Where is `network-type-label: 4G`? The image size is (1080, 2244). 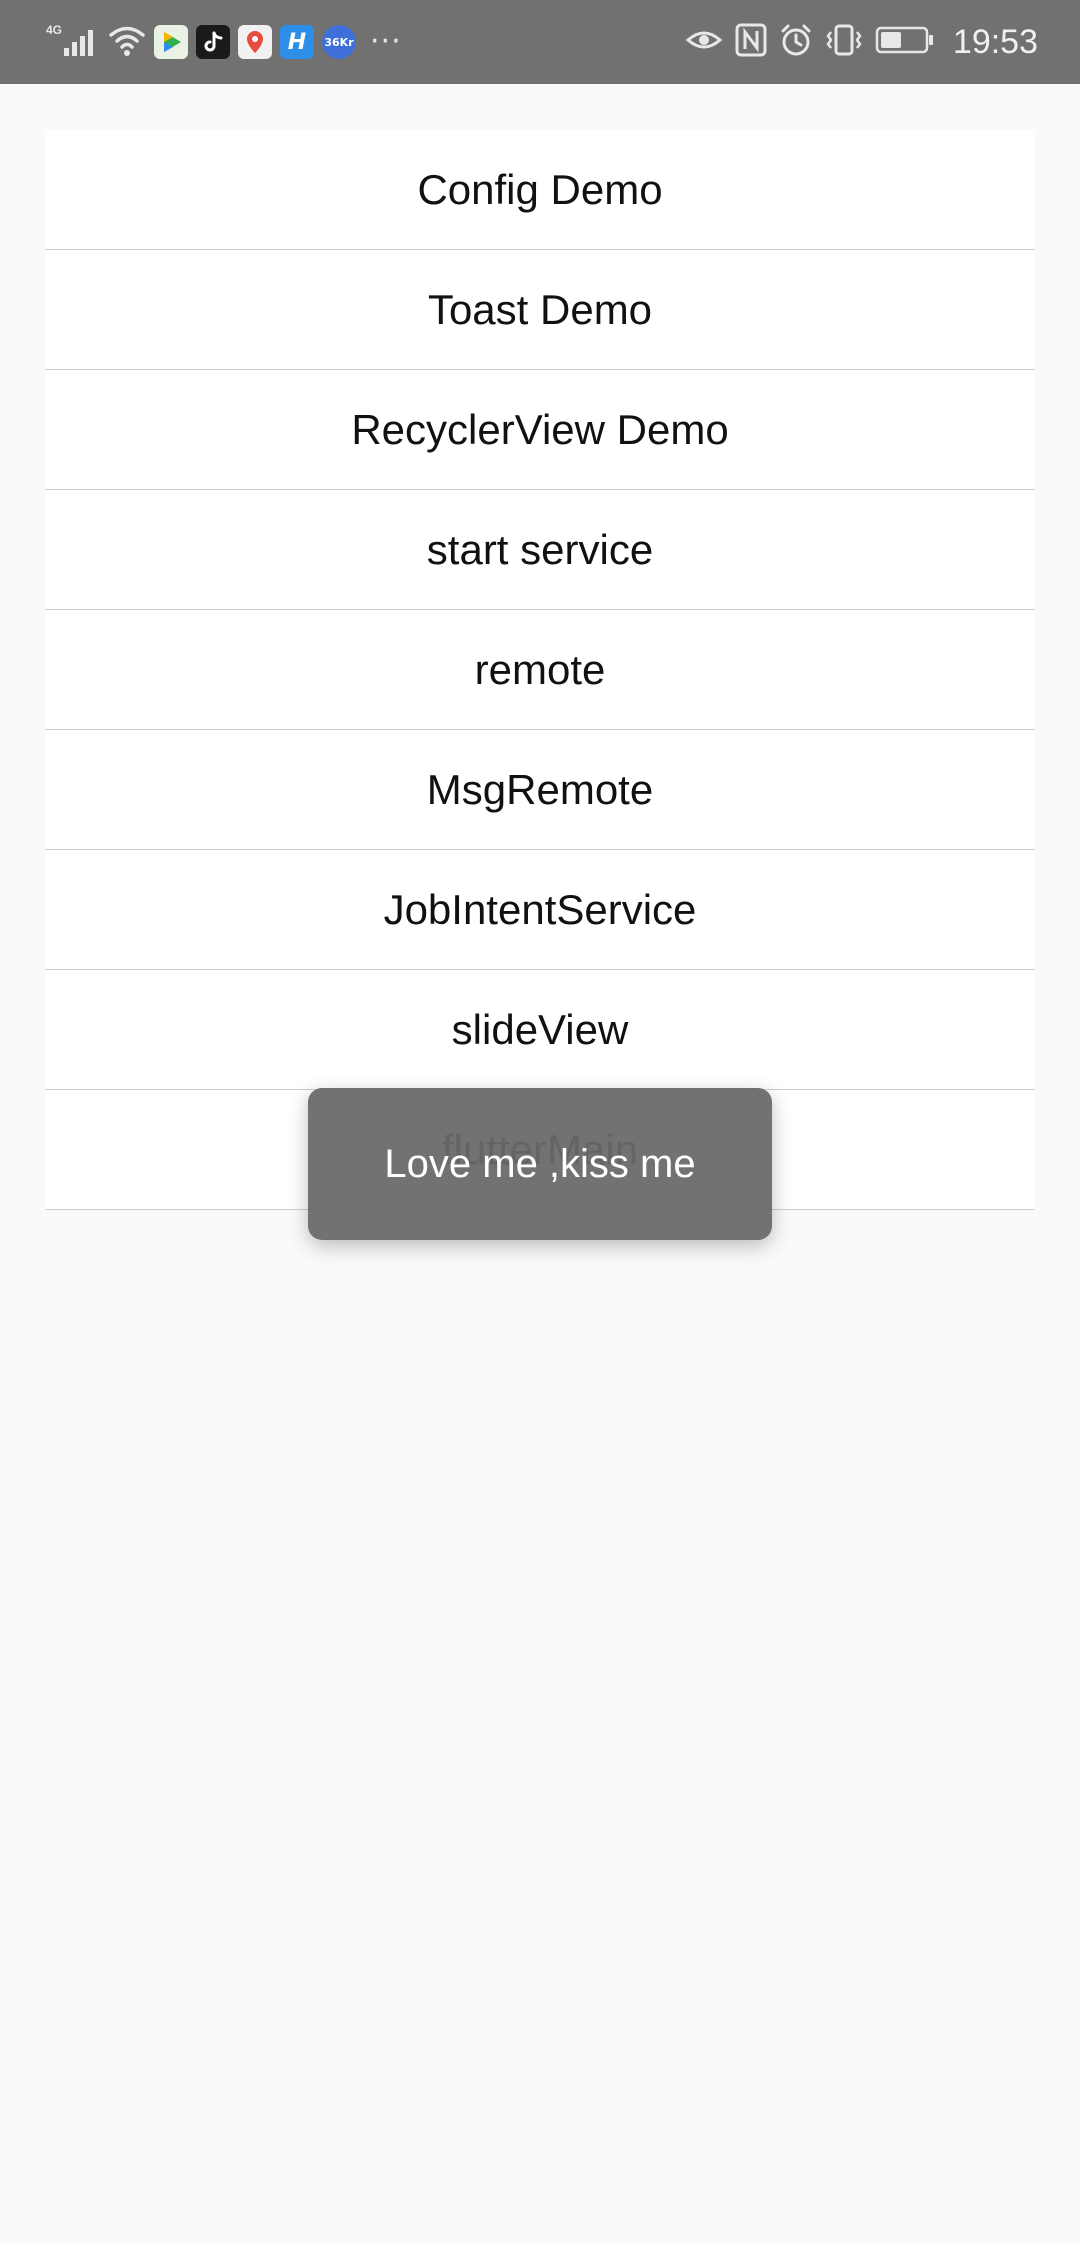 network-type-label: 4G is located at coordinates (54, 30).